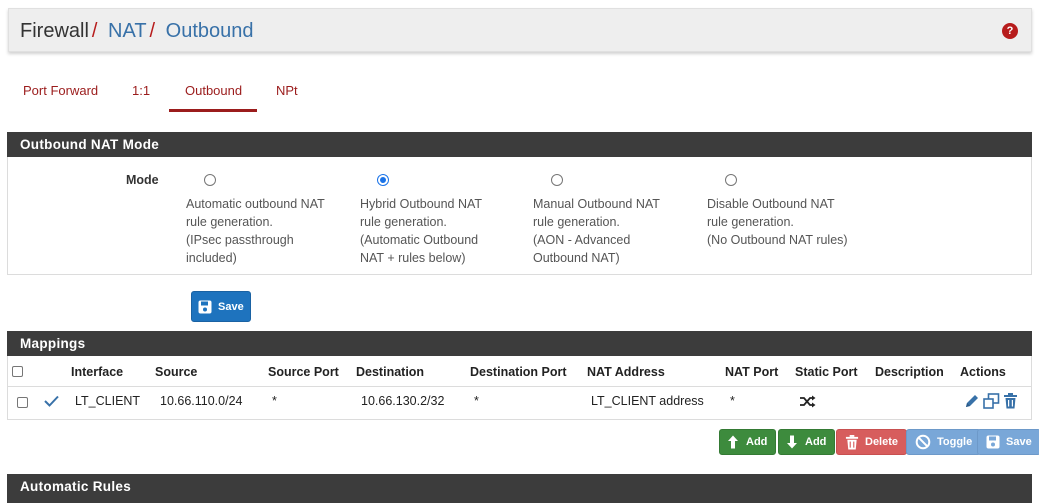  Describe the element at coordinates (582, 240) in the screenshot. I see `option-line: (AON - Advanced` at that location.